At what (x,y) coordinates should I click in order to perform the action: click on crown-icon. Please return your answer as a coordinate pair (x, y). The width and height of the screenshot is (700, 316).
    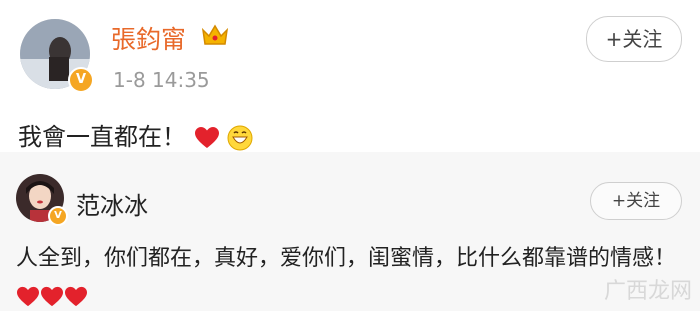
    Looking at the image, I should click on (215, 34).